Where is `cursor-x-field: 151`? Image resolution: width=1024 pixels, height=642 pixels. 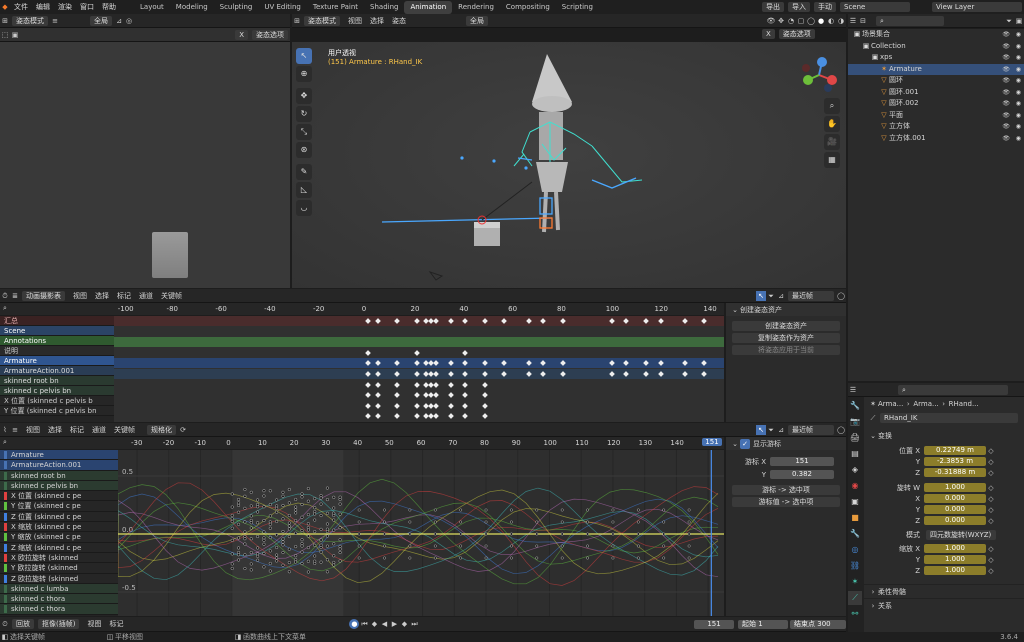
cursor-x-field: 151 is located at coordinates (802, 461).